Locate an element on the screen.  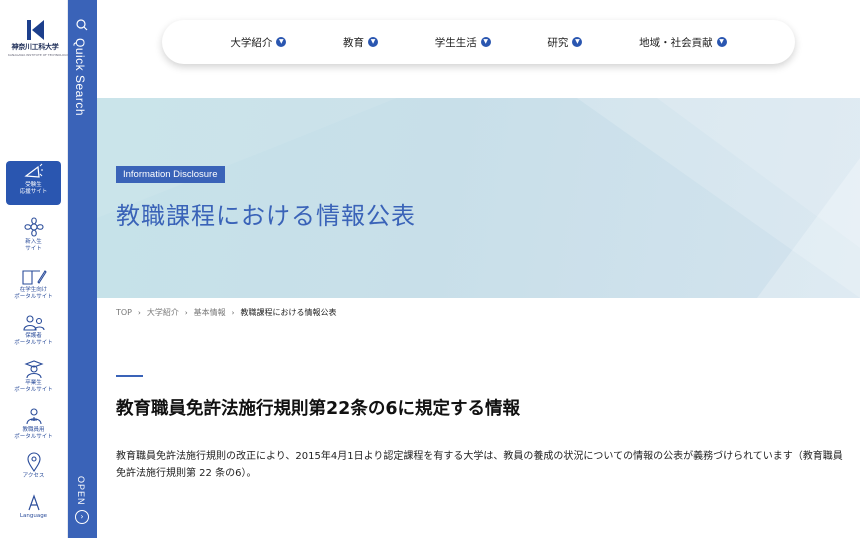
sidebar-item-parents: 保護者 ポータルサイト is located at coordinates (33, 334).